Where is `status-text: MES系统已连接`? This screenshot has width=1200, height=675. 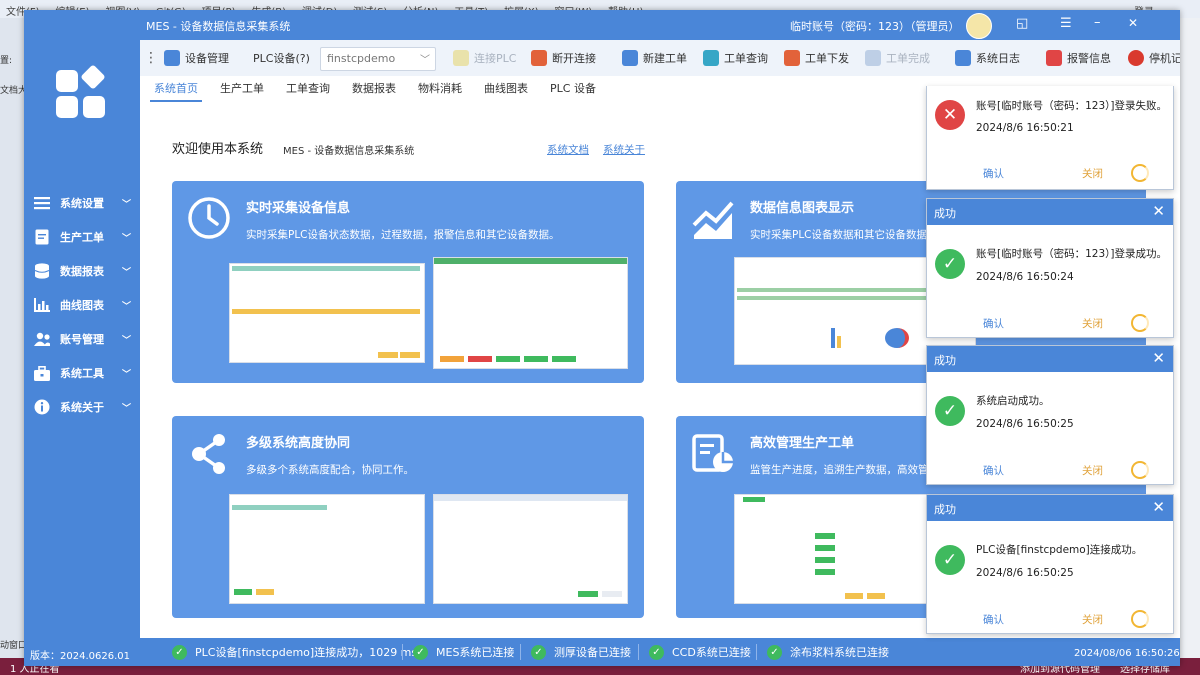 status-text: MES系统已连接 is located at coordinates (475, 652).